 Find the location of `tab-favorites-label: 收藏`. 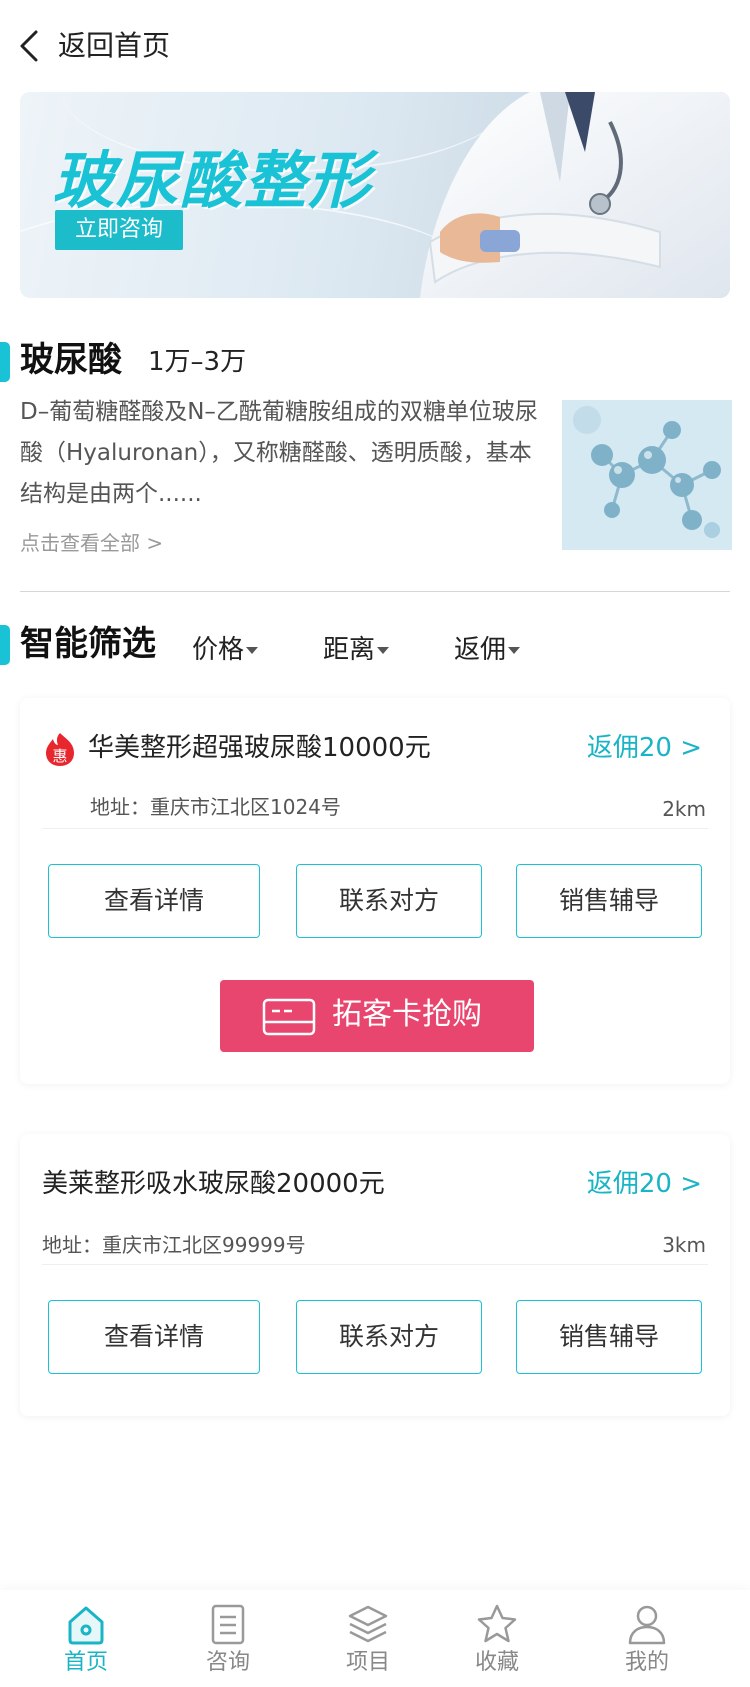

tab-favorites-label: 收藏 is located at coordinates (496, 1662).